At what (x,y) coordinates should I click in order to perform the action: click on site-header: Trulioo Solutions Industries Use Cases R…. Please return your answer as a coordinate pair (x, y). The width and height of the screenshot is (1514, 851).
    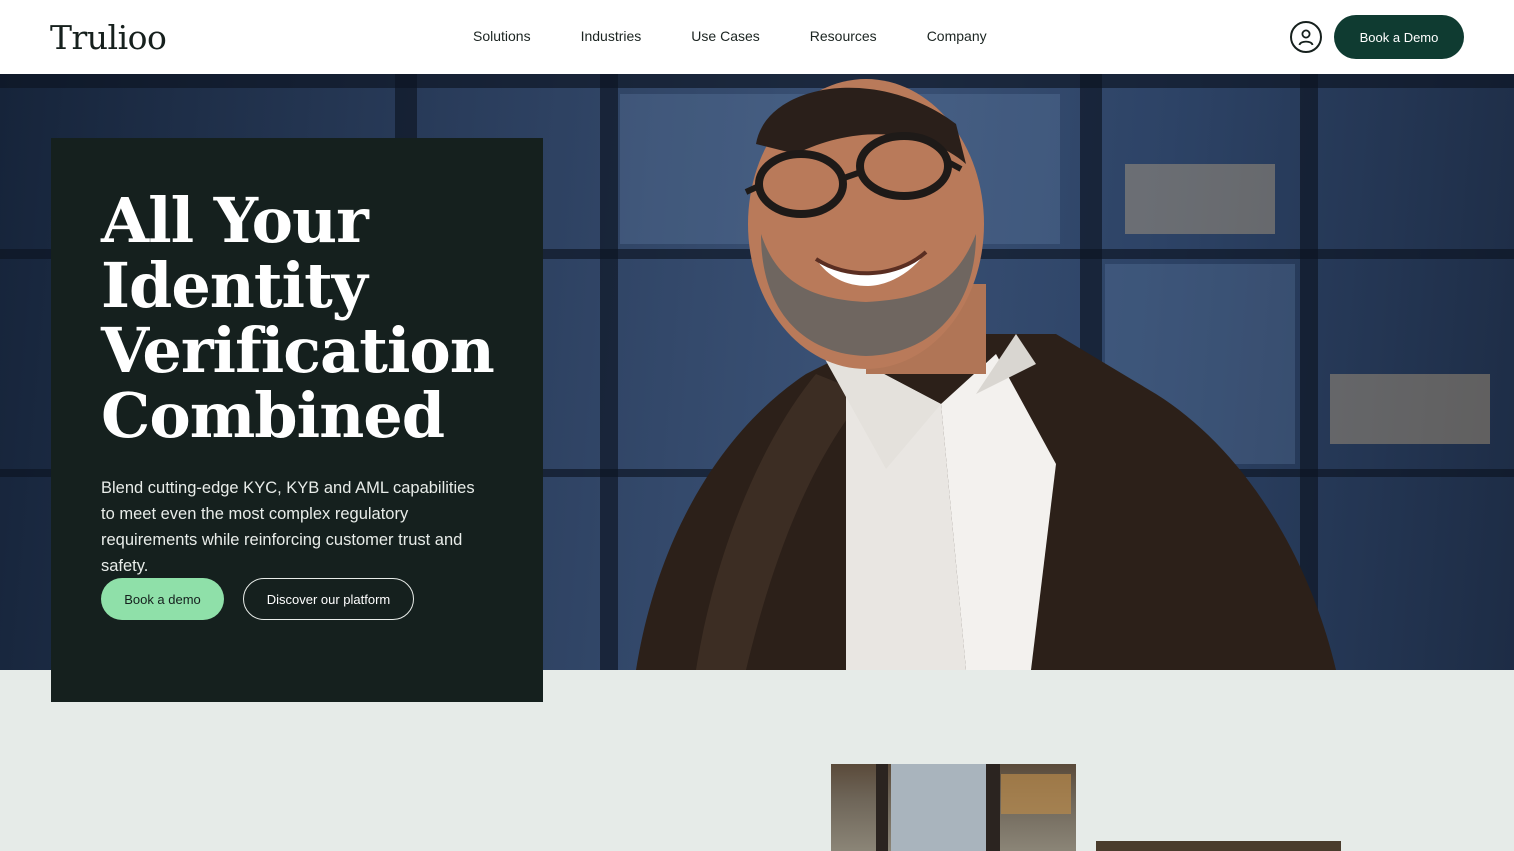
    Looking at the image, I should click on (757, 37).